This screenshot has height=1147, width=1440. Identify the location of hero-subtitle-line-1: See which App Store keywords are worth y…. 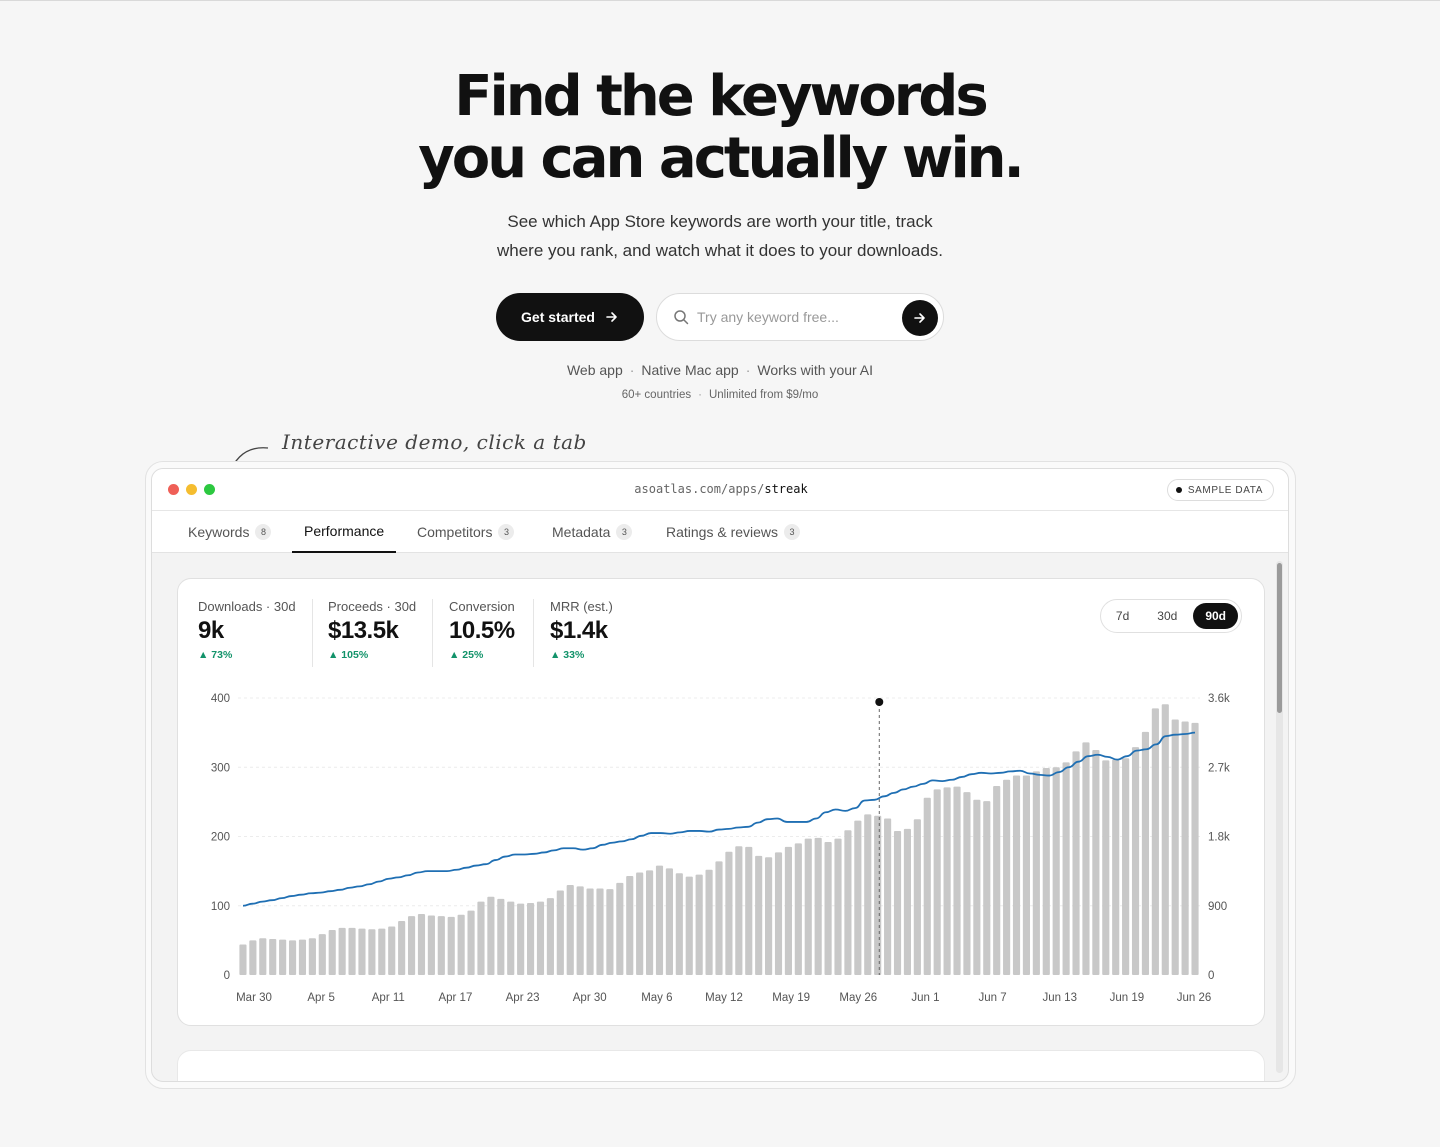
(720, 221).